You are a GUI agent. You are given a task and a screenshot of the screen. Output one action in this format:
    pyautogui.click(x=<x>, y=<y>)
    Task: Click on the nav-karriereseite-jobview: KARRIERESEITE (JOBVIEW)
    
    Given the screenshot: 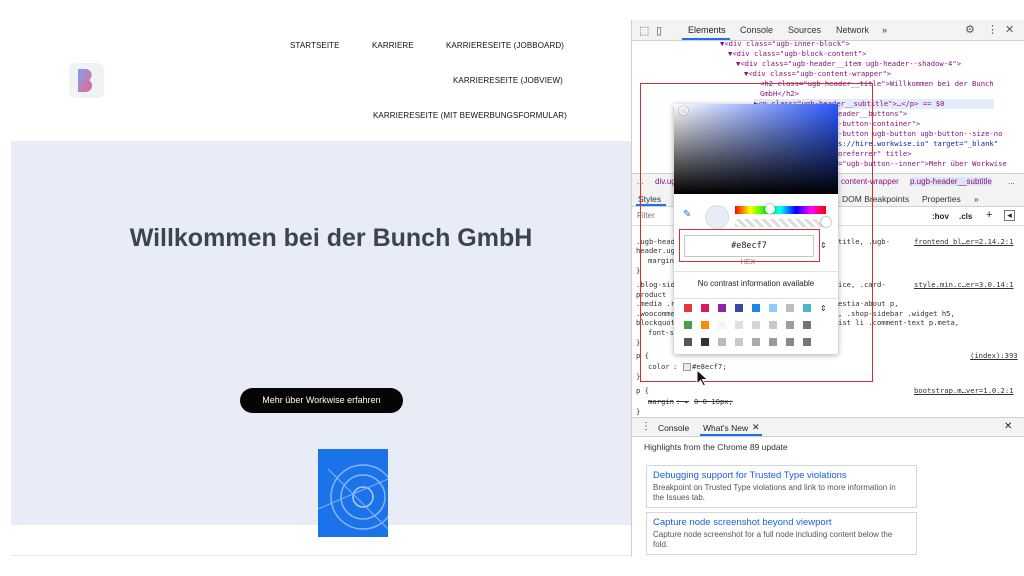 What is the action you would take?
    pyautogui.click(x=508, y=80)
    